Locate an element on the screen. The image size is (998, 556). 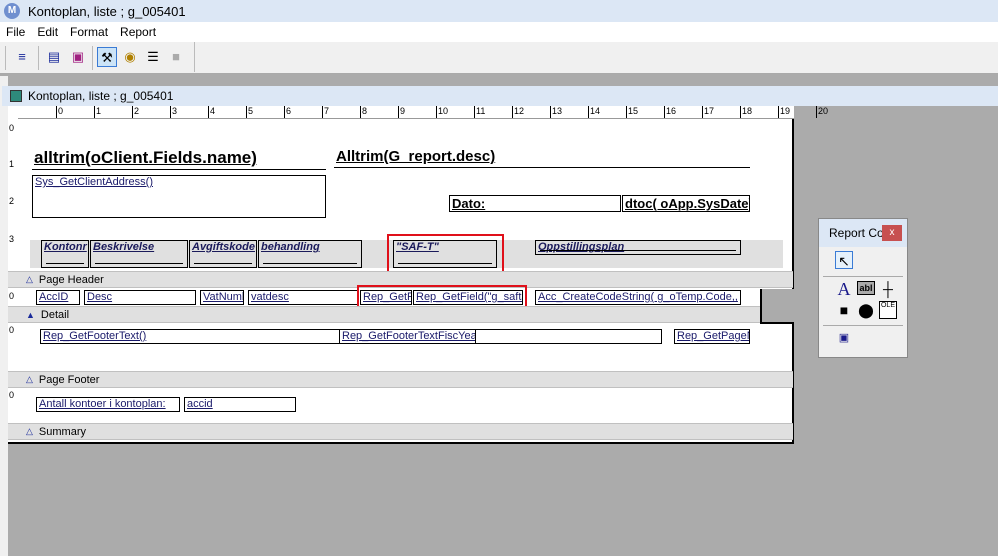
column-header-beskrivelse: Beskrivelse is located at coordinates (139, 254).